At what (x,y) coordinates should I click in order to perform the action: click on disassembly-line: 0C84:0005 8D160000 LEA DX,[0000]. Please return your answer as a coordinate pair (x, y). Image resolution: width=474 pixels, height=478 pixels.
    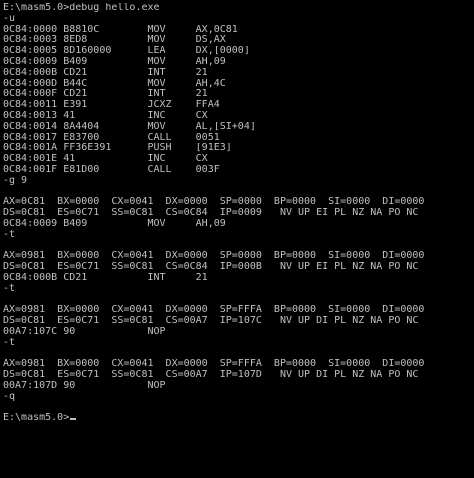
    Looking at the image, I should click on (126, 51).